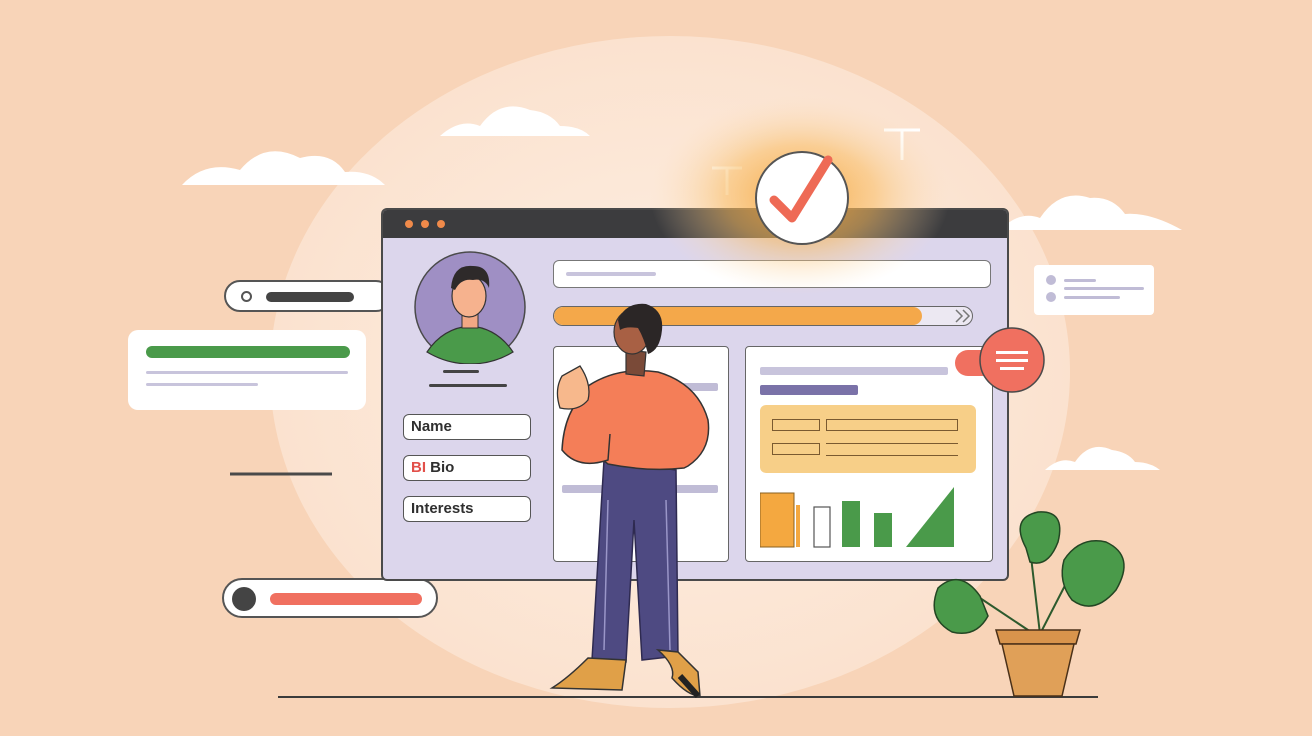  I want to click on toggle-knob, so click(244, 599).